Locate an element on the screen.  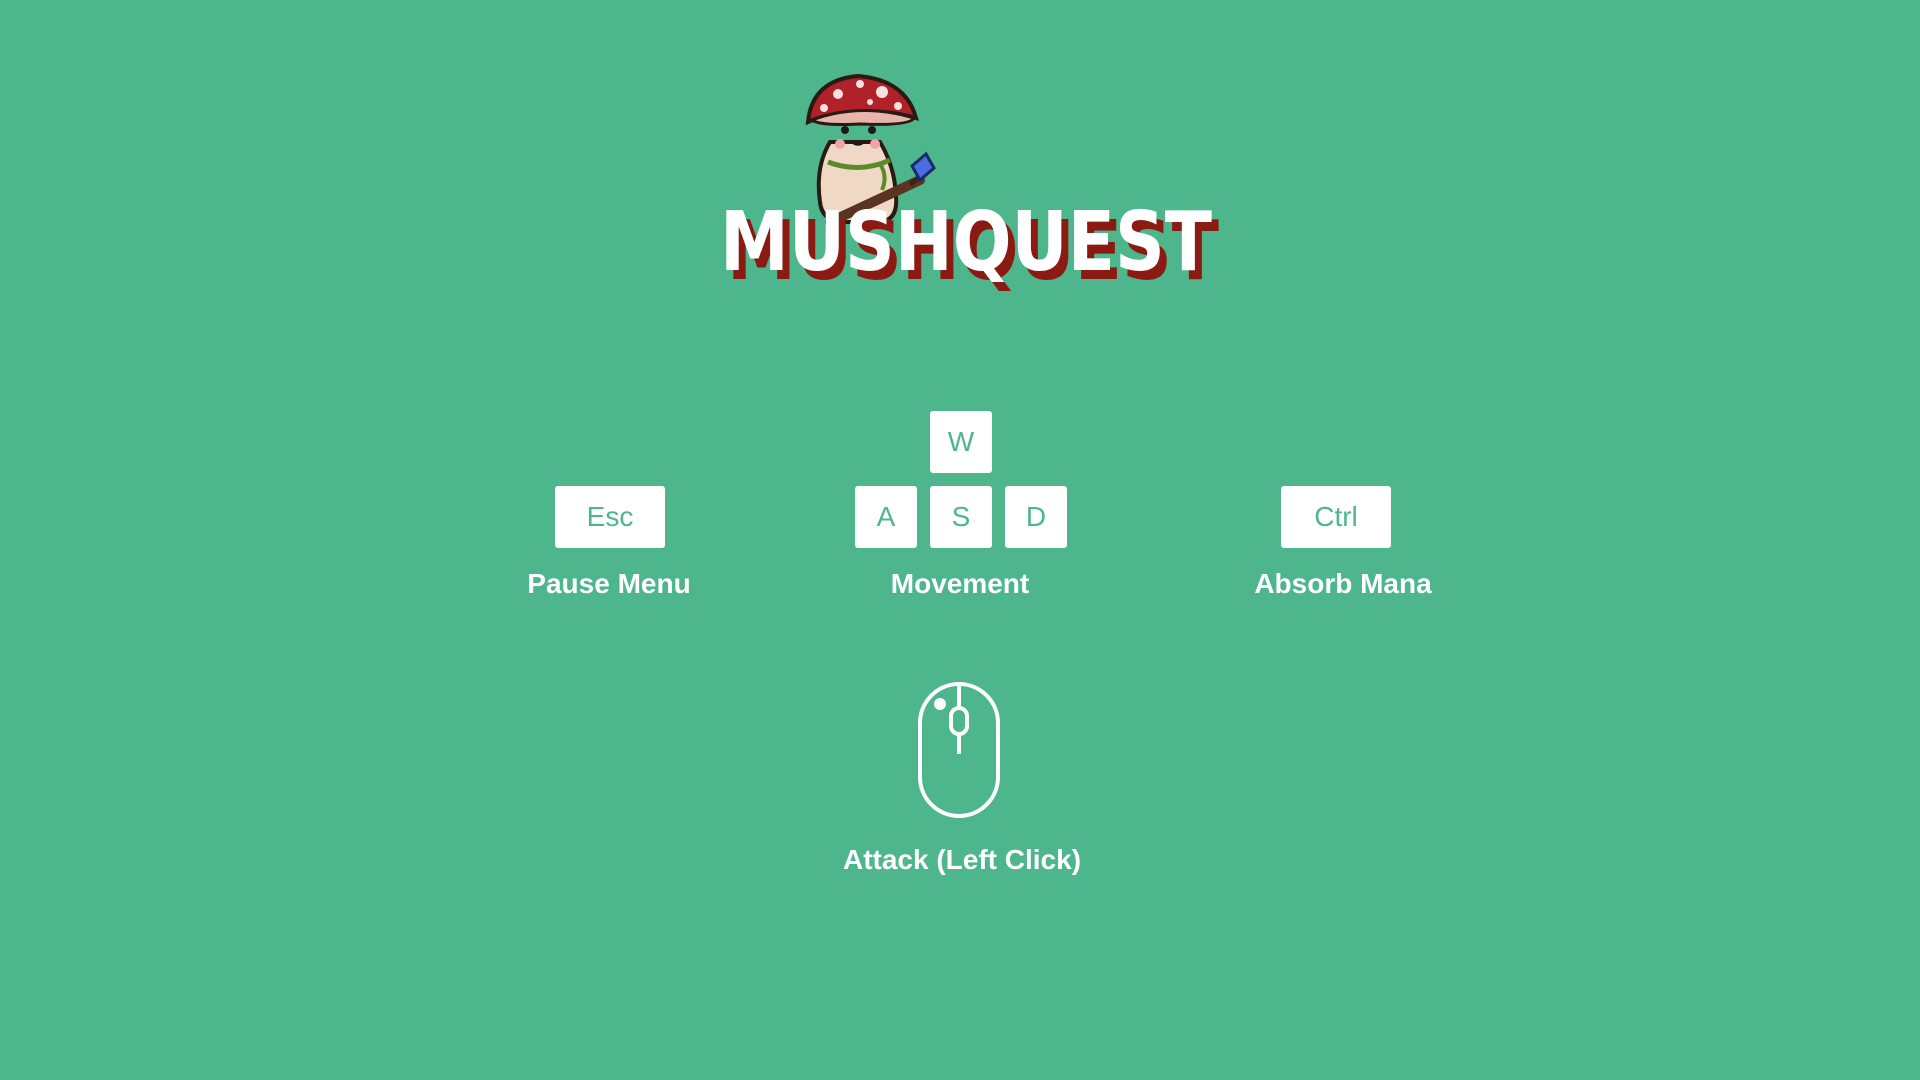
movement-label: Movement is located at coordinates (960, 583).